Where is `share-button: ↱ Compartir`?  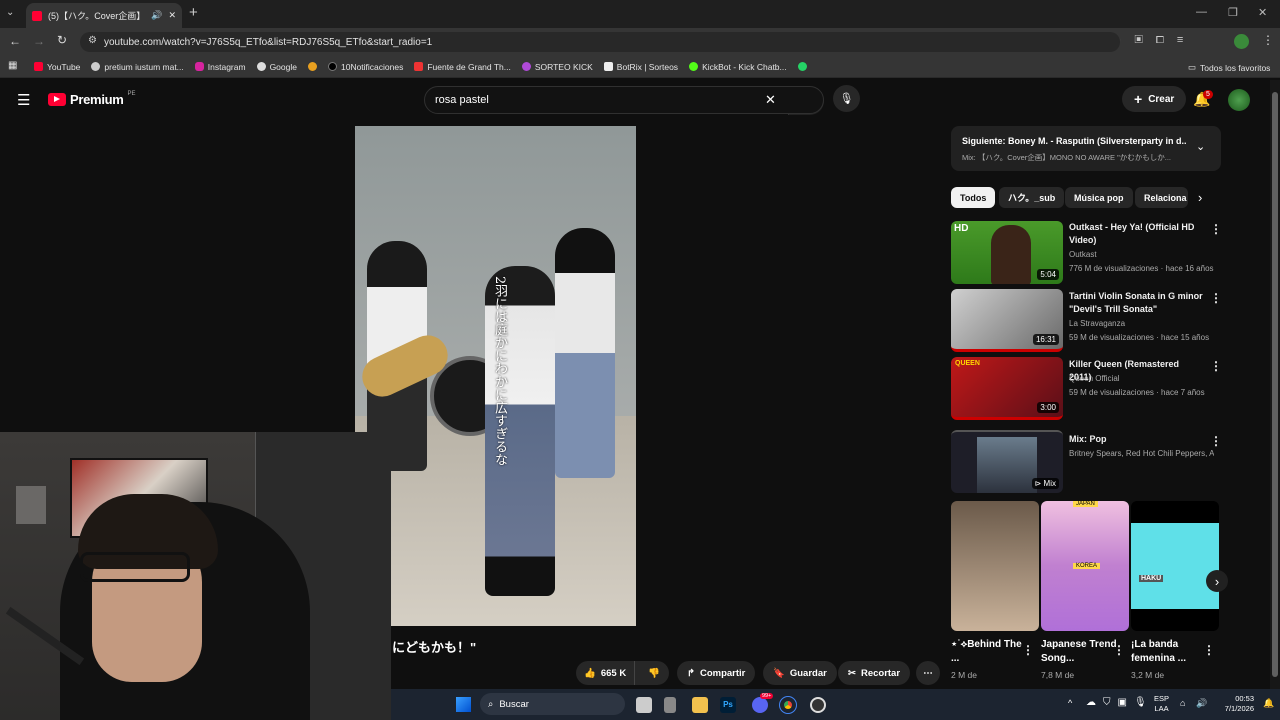
share-button: ↱ Compartir is located at coordinates (716, 673).